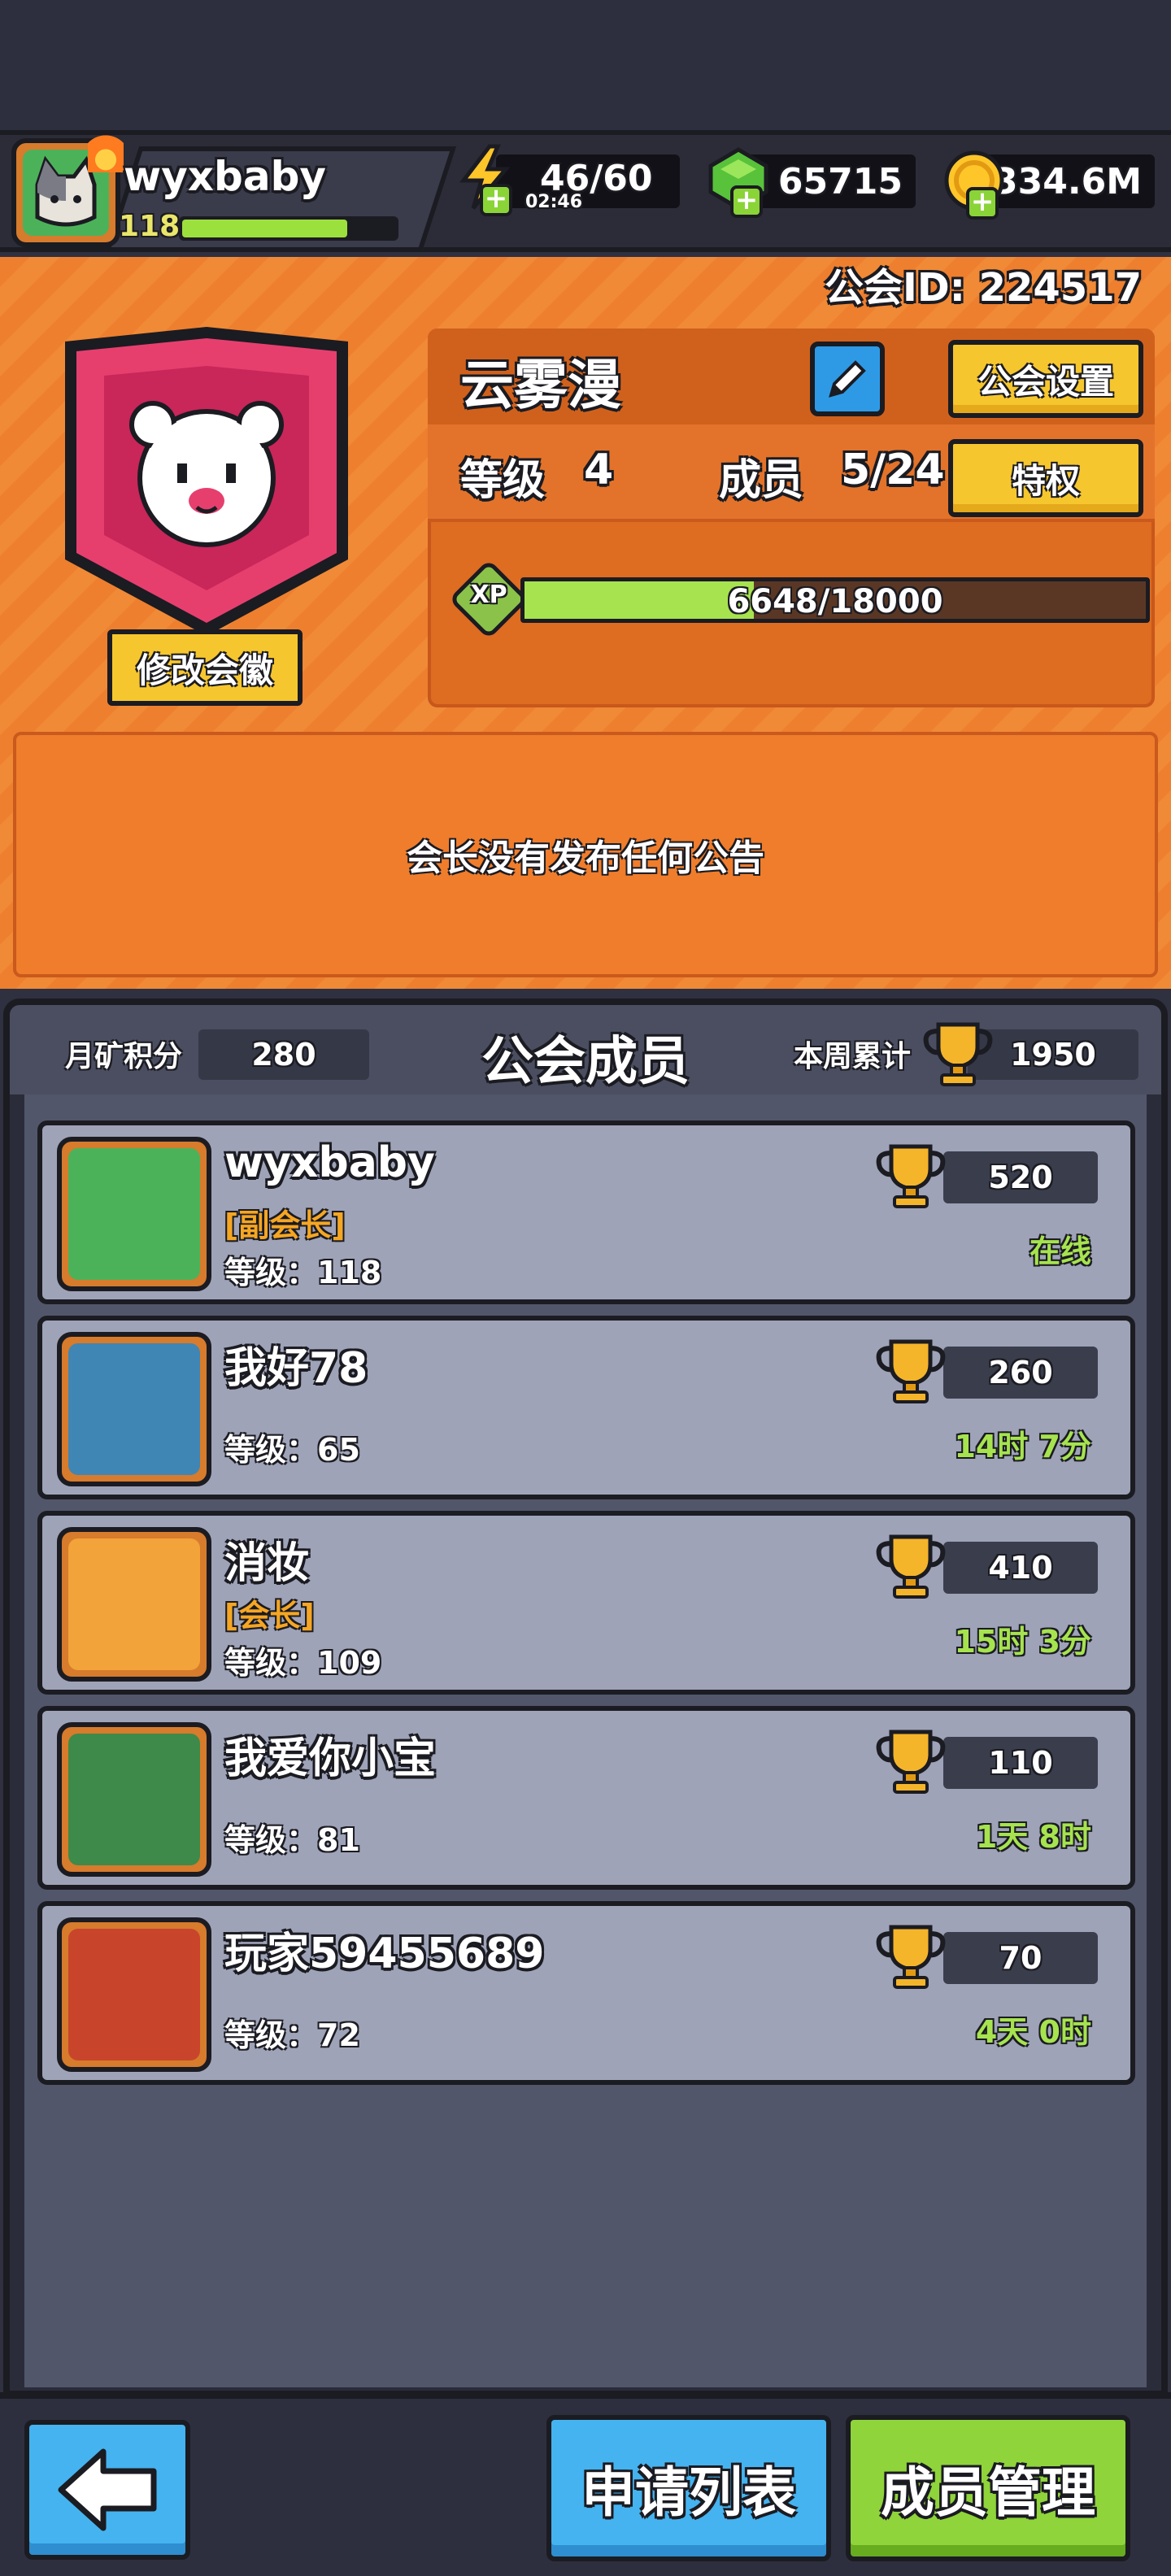  What do you see at coordinates (586, 1798) in the screenshot?
I see `member-card: 我爱你小宝等级：81 110 1天 8时` at bounding box center [586, 1798].